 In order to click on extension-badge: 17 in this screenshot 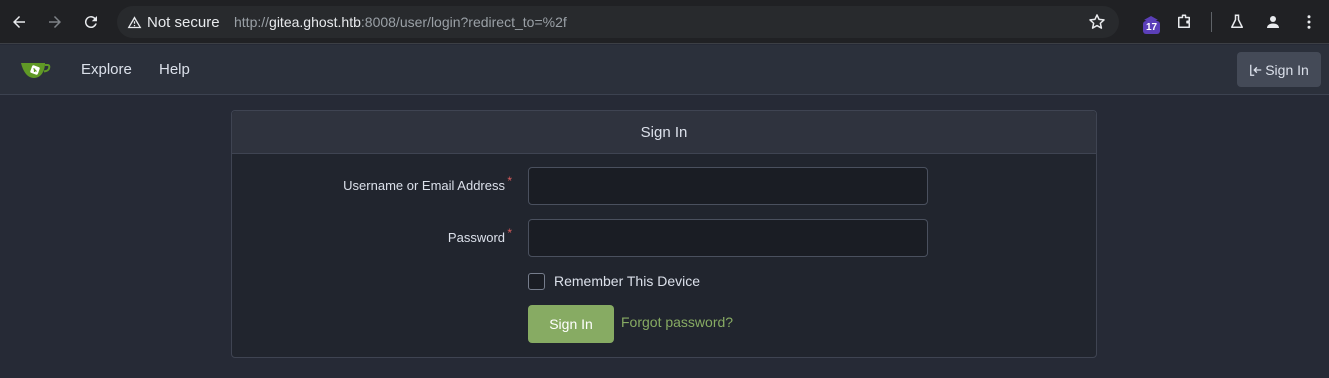, I will do `click(1152, 27)`.